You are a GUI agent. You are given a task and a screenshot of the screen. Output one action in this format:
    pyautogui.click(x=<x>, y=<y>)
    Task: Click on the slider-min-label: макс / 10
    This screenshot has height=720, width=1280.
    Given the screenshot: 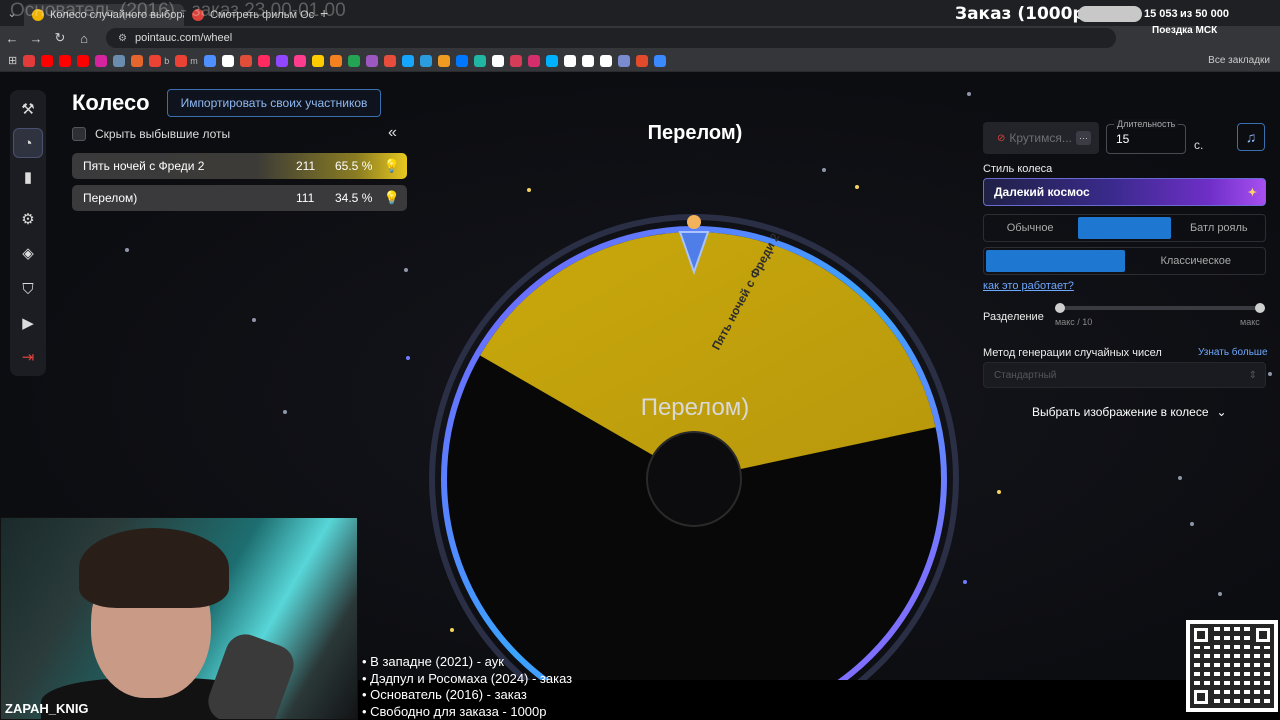 What is the action you would take?
    pyautogui.click(x=1074, y=322)
    